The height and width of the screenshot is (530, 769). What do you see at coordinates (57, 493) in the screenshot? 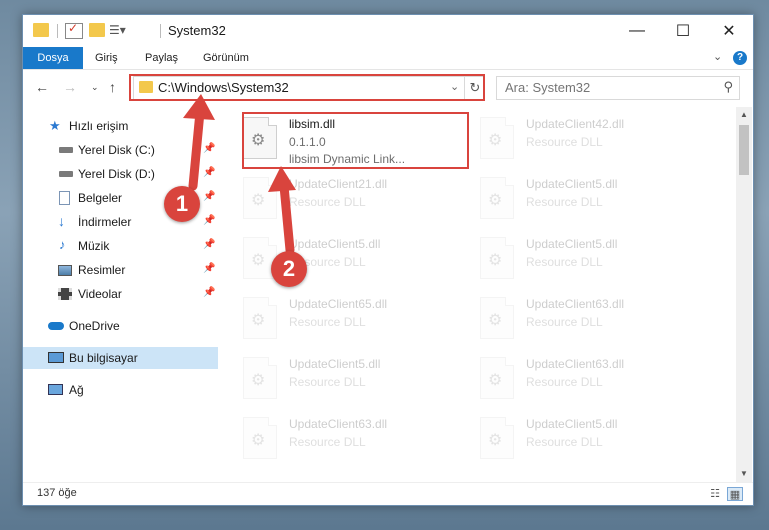
I see `item-count: 137 öğe` at bounding box center [57, 493].